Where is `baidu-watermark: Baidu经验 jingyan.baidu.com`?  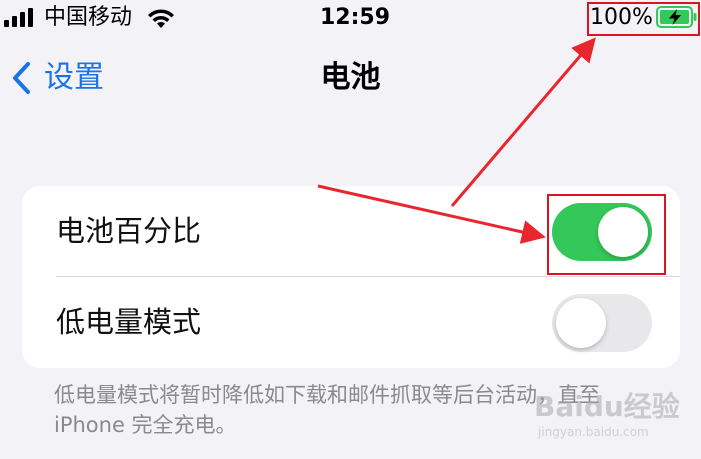 baidu-watermark: Baidu经验 jingyan.baidu.com is located at coordinates (609, 415).